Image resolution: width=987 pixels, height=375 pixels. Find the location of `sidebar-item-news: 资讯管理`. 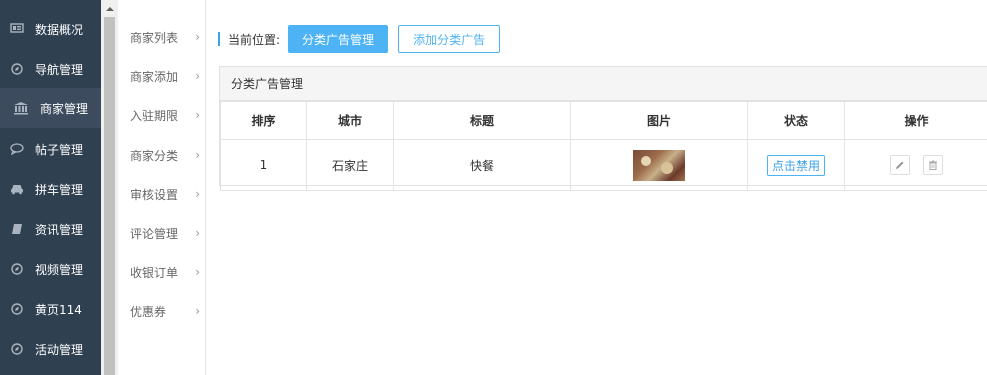

sidebar-item-news: 资讯管理 is located at coordinates (50, 229).